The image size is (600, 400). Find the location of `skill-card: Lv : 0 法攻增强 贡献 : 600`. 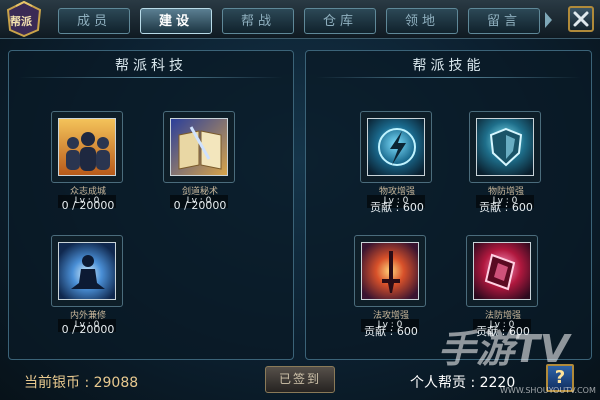

skill-card: Lv : 0 法攻增强 贡献 : 600 is located at coordinates (391, 287).